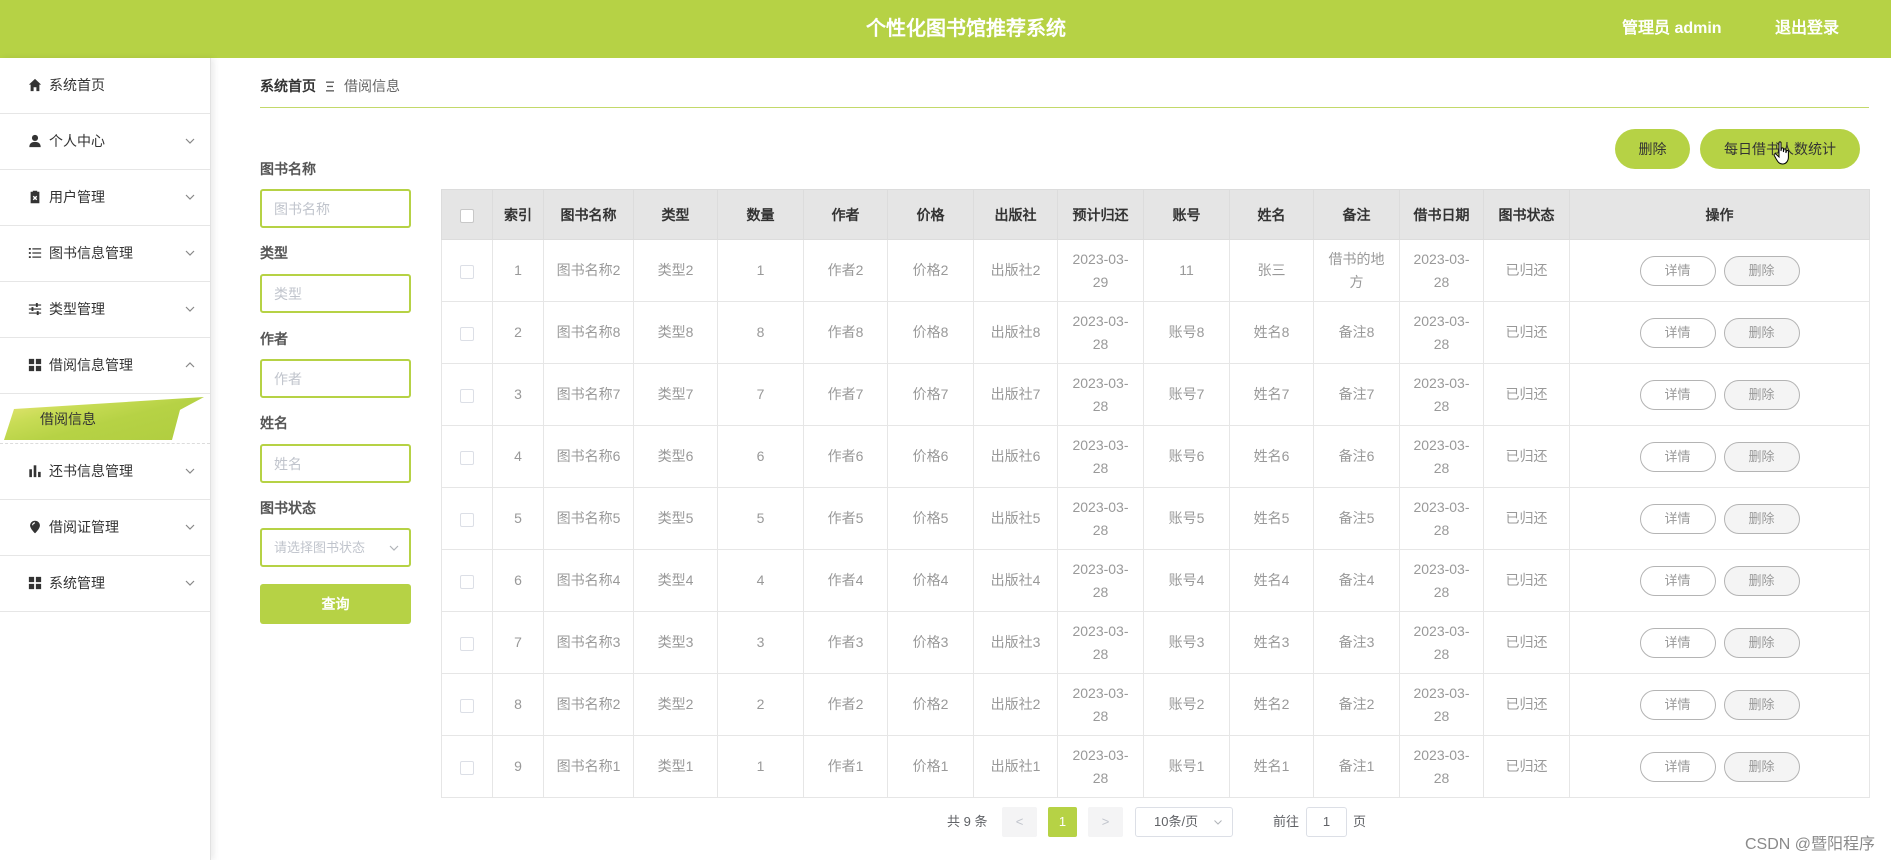  I want to click on daily-borrow-stats-button: 每日借书人数统计, so click(1780, 149).